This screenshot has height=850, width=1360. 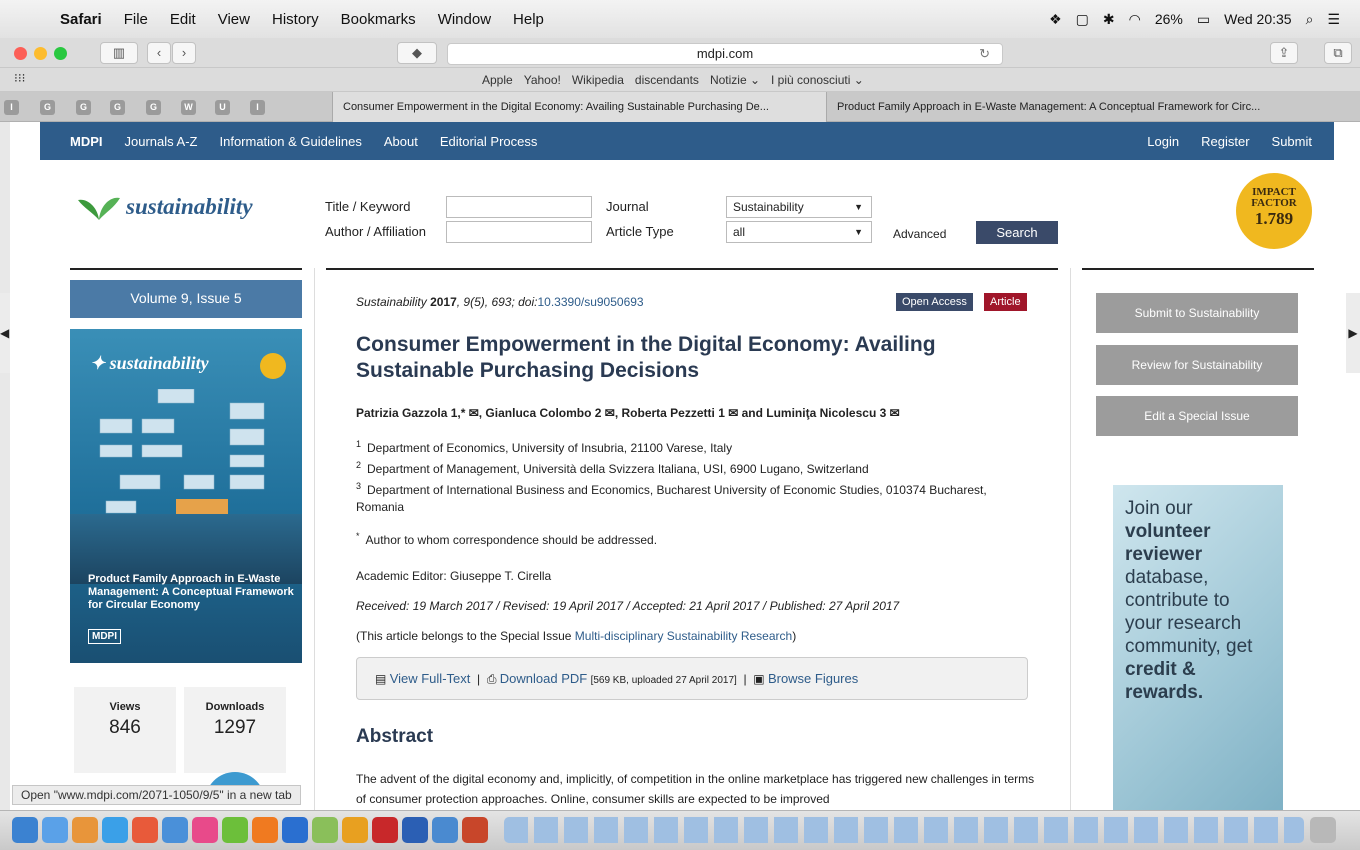 I want to click on download-pdf-link: Download PDF, so click(x=543, y=678).